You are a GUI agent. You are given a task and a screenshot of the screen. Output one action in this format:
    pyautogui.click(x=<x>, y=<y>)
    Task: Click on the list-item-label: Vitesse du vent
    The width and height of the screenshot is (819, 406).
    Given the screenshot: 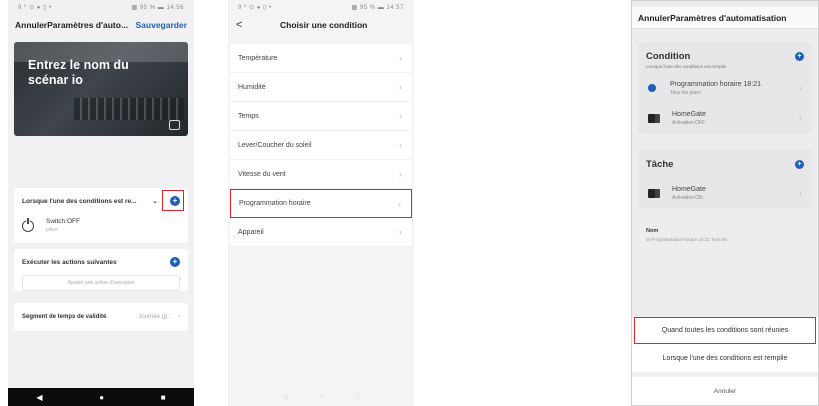 What is the action you would take?
    pyautogui.click(x=262, y=174)
    